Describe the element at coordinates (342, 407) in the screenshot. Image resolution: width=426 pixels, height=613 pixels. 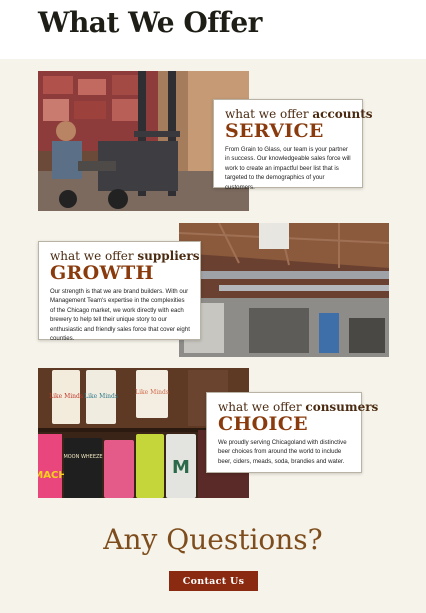
I see `consumers-audience: consumers` at that location.